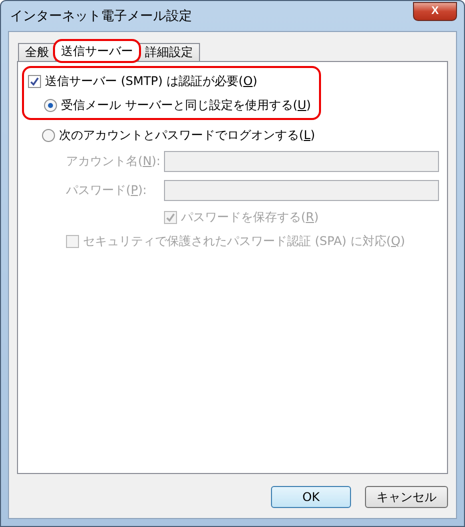  I want to click on cancel-button: キャンセル, so click(406, 497).